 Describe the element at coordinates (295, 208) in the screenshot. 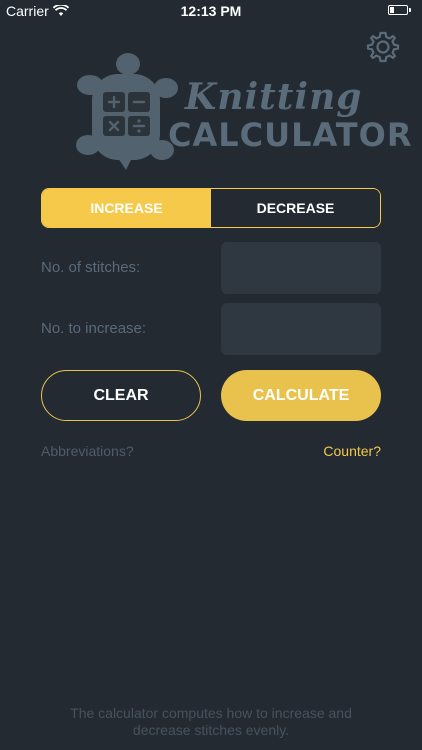

I see `decrease-tab: DECREASE` at that location.